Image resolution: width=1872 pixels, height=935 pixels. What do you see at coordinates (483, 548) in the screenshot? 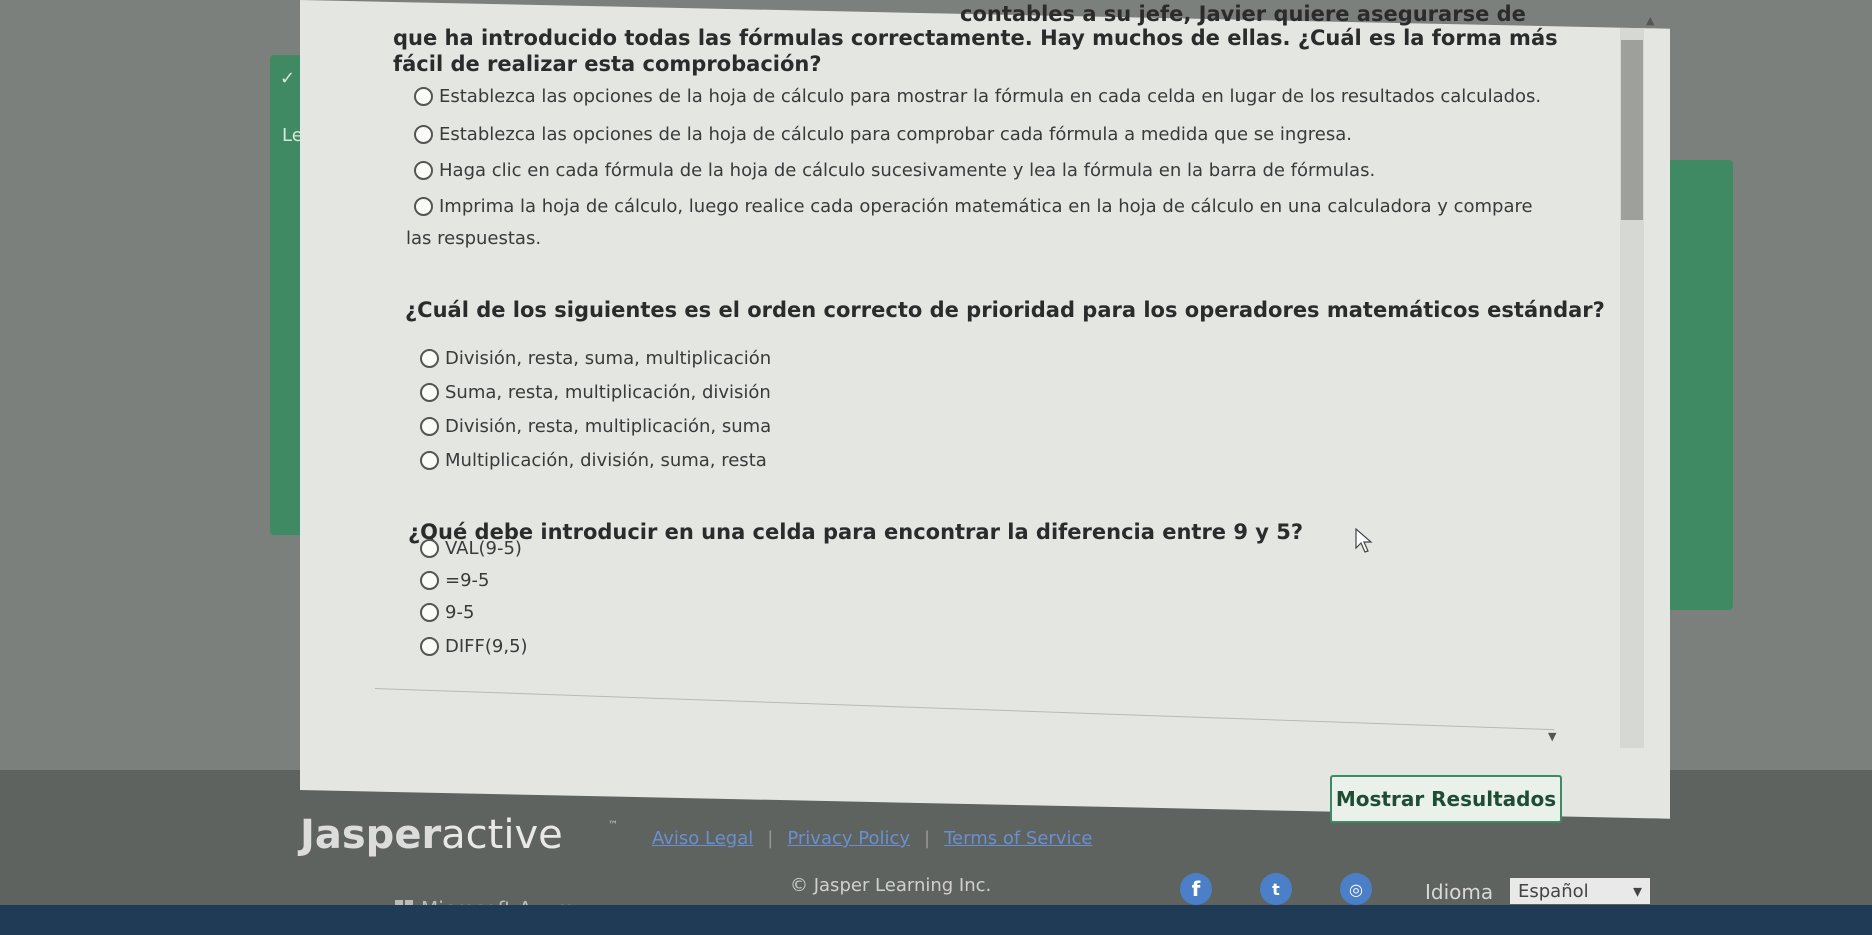
I see `q2-option-1-label: VAL(9-5)` at bounding box center [483, 548].